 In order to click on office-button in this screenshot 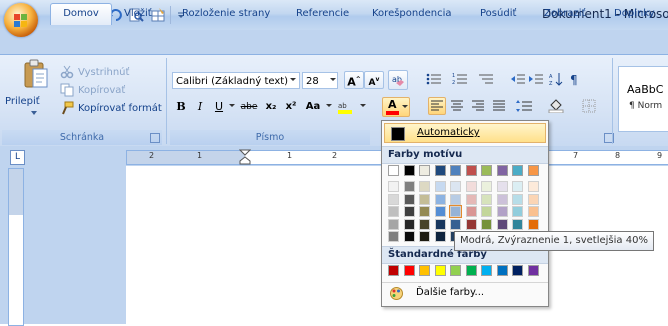, I will do `click(21, 20)`.